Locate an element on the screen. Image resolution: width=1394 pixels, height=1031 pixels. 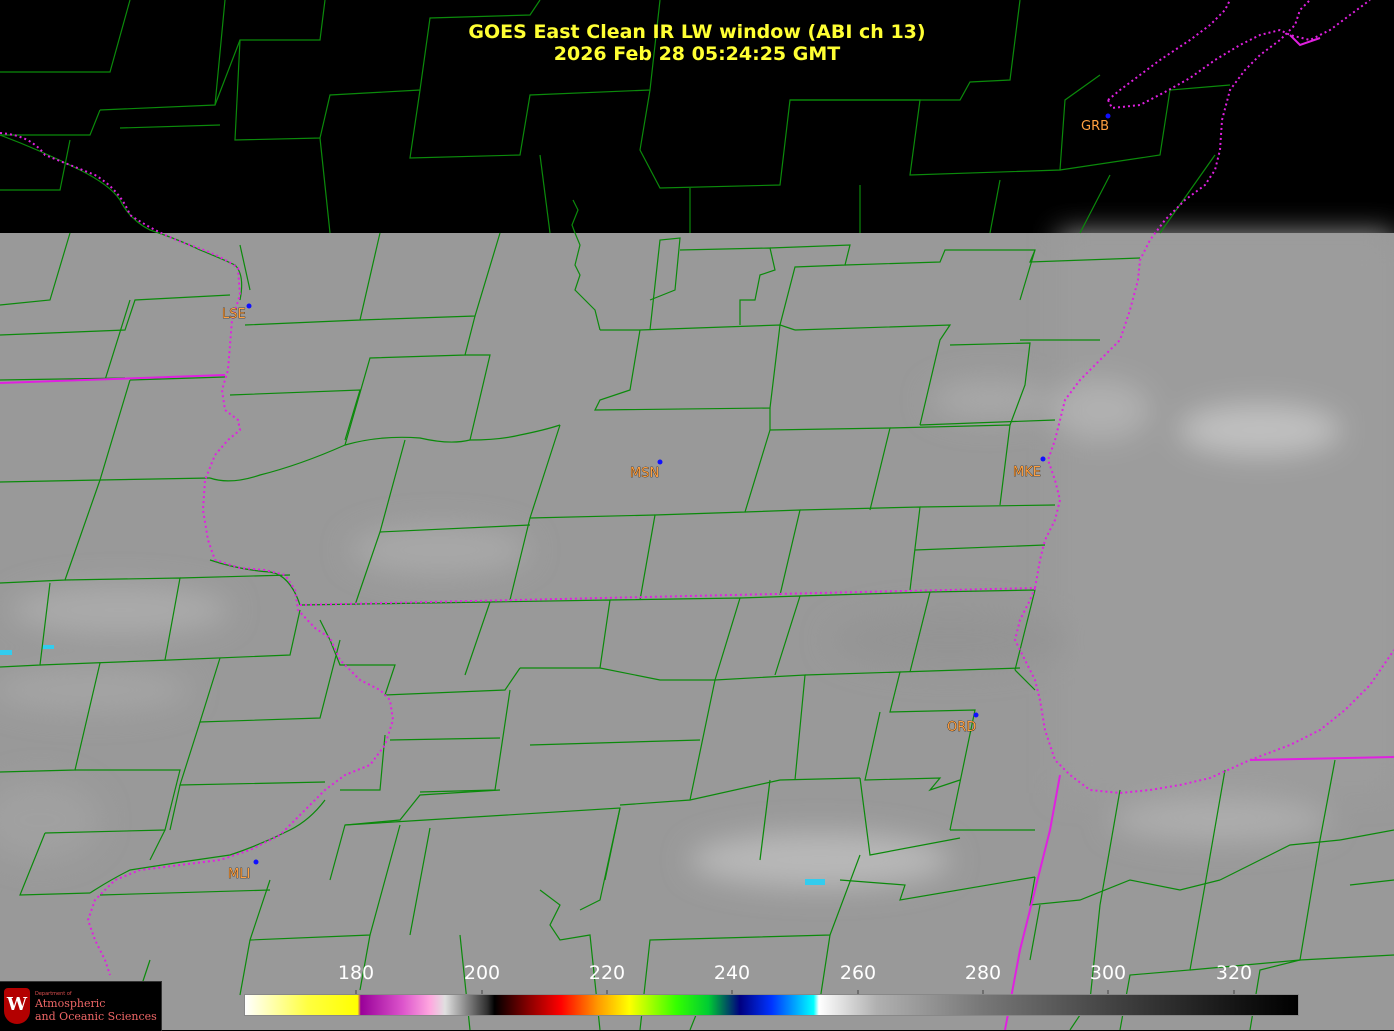
station-dot-mke is located at coordinates (1043, 459).